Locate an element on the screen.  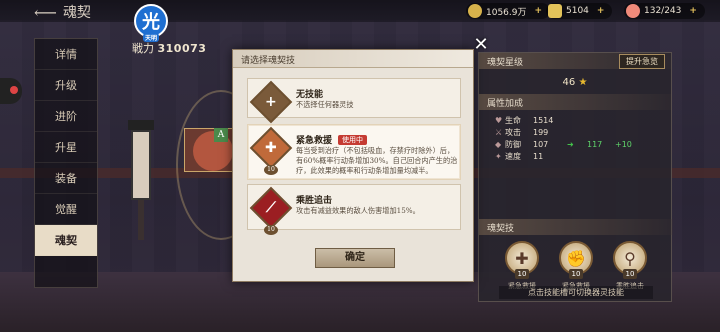
back-arrow-icon: ⟵ is located at coordinates (45, 12).